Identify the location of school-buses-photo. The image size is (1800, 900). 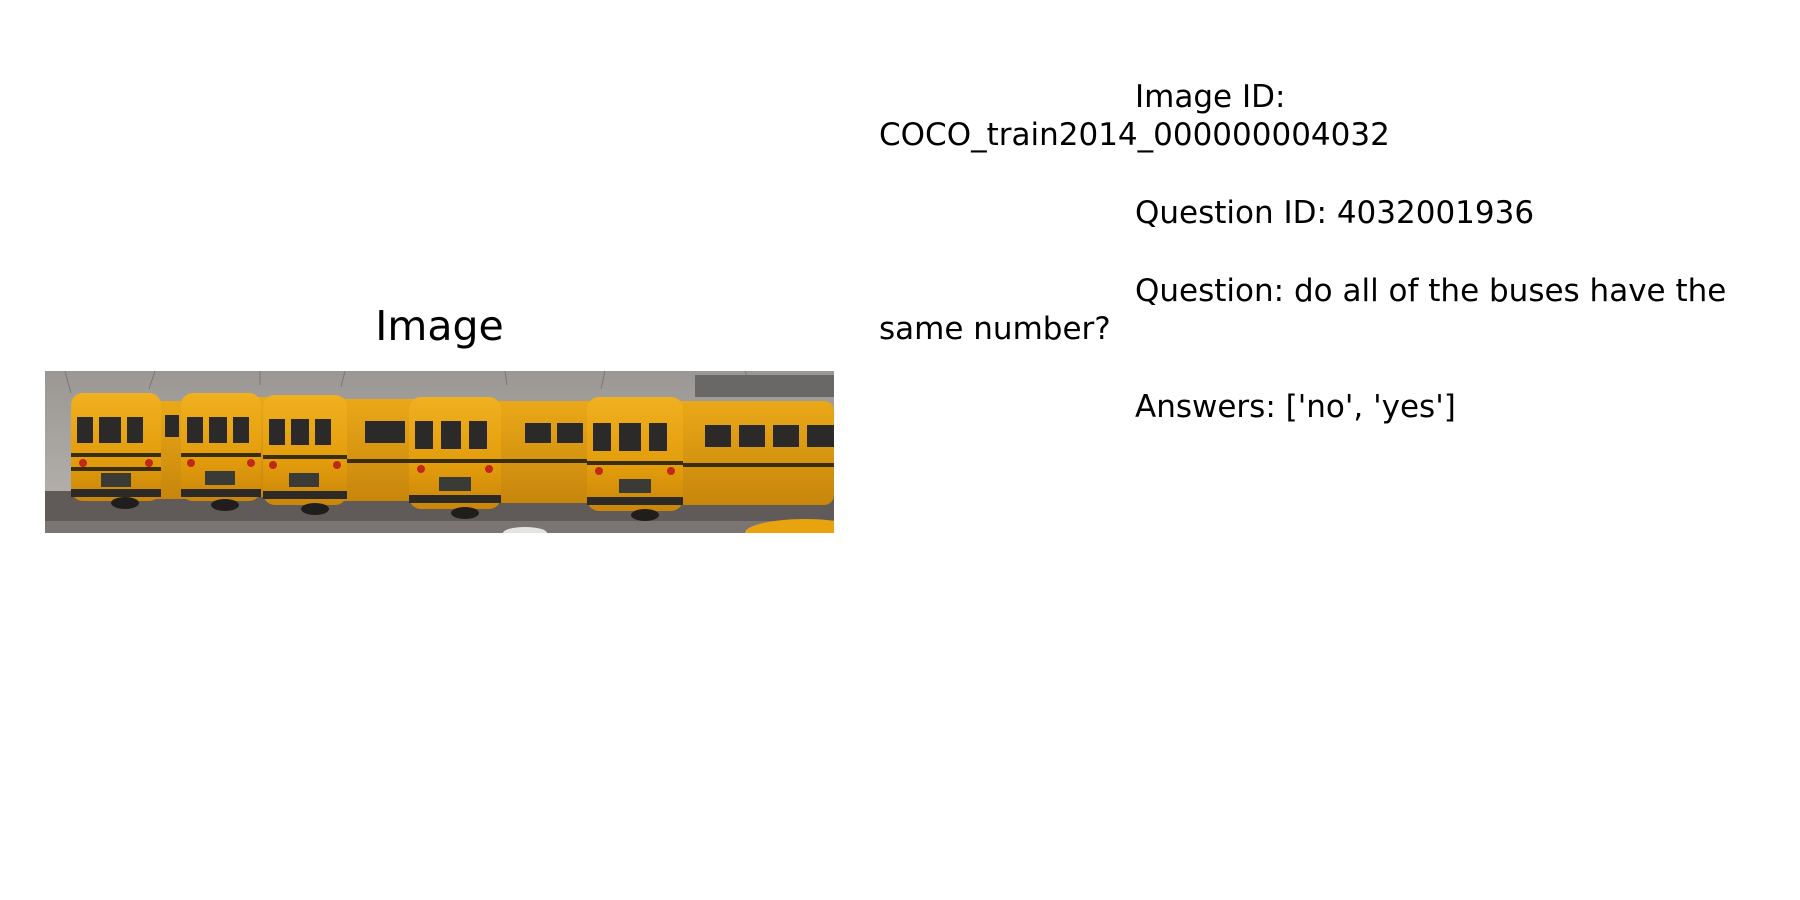
(439, 452).